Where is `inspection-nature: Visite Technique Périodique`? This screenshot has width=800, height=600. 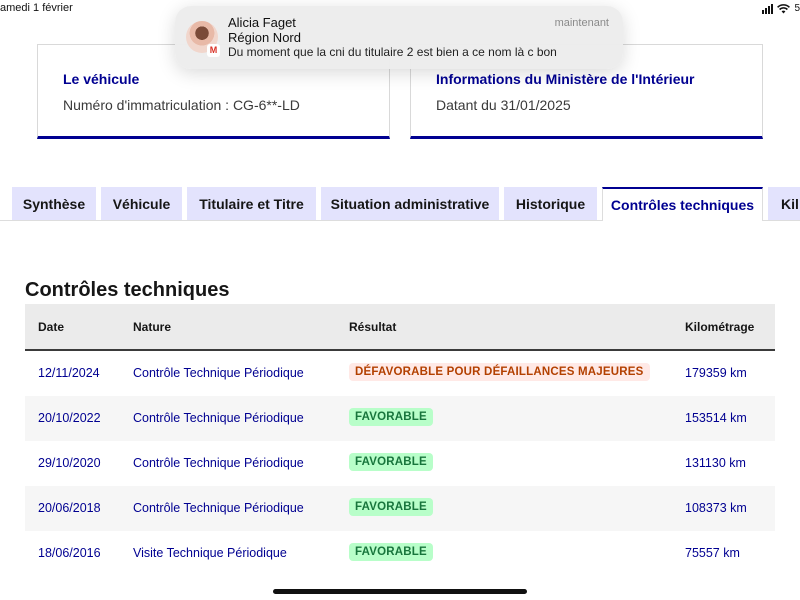 inspection-nature: Visite Technique Périodique is located at coordinates (210, 553).